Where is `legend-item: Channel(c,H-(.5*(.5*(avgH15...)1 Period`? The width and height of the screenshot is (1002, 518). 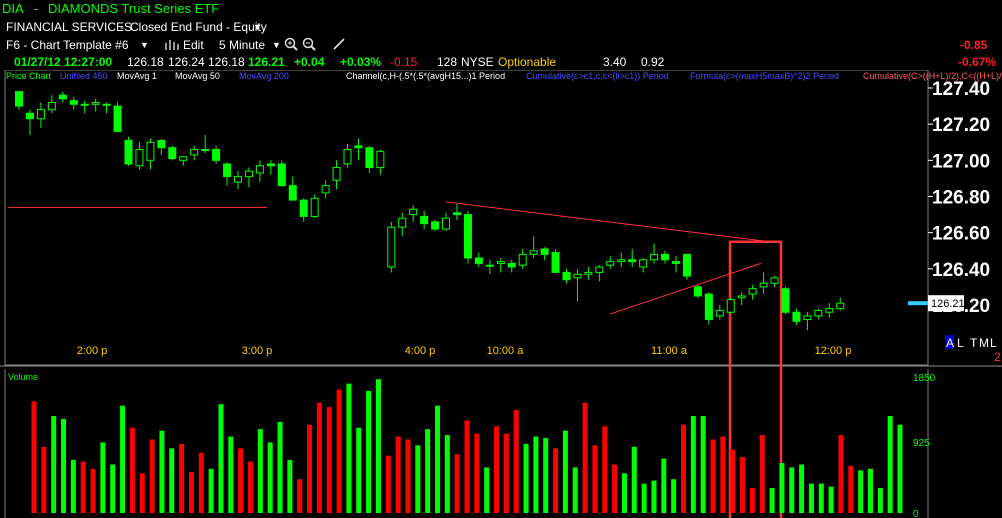
legend-item: Channel(c,H-(.5*(.5*(avgH15...)1 Period is located at coordinates (425, 76).